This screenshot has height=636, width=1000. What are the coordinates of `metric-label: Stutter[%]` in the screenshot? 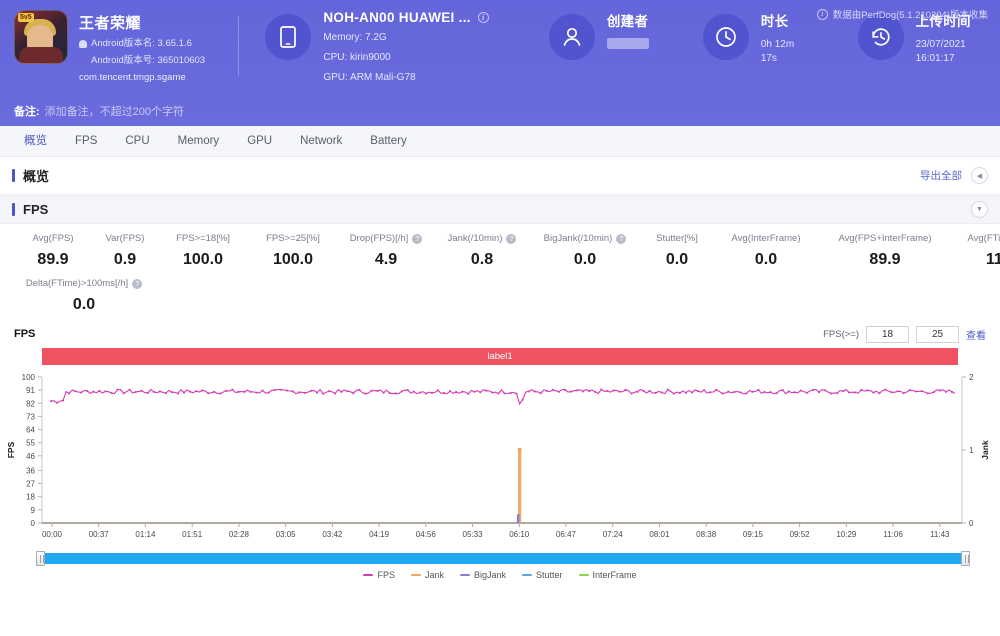 It's located at (677, 239).